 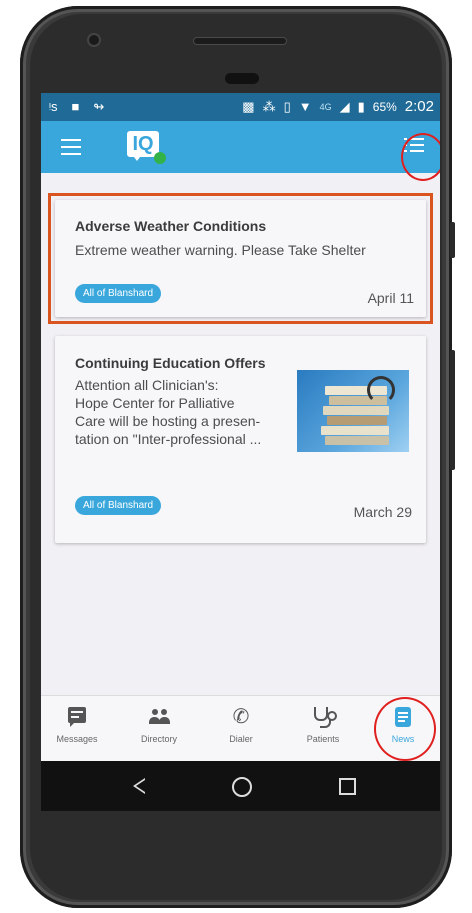 What do you see at coordinates (347, 786) in the screenshot?
I see `recent-apps-icon` at bounding box center [347, 786].